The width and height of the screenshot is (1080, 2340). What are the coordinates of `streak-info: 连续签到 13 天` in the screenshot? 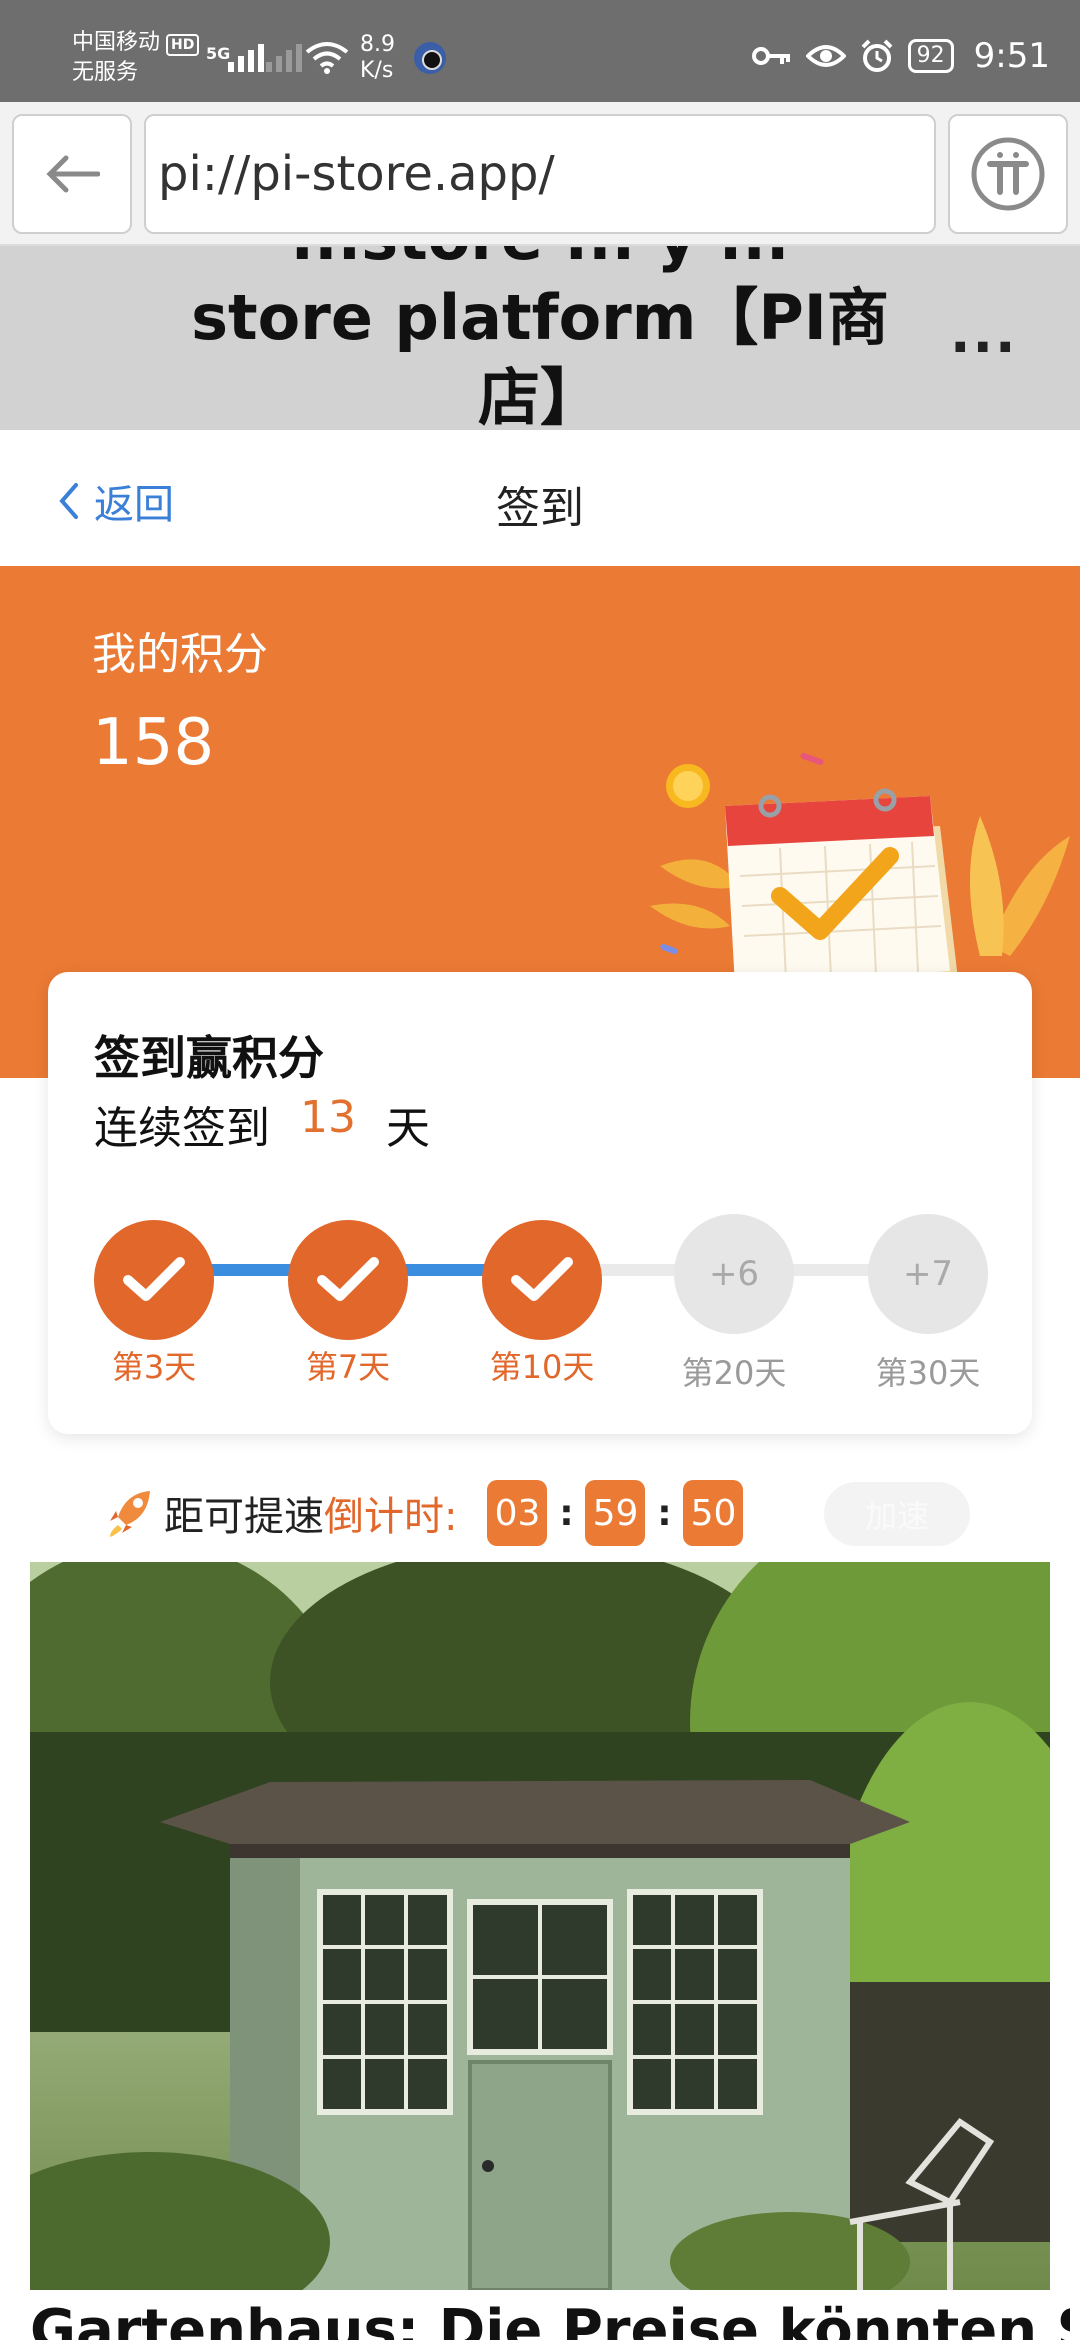 It's located at (262, 1124).